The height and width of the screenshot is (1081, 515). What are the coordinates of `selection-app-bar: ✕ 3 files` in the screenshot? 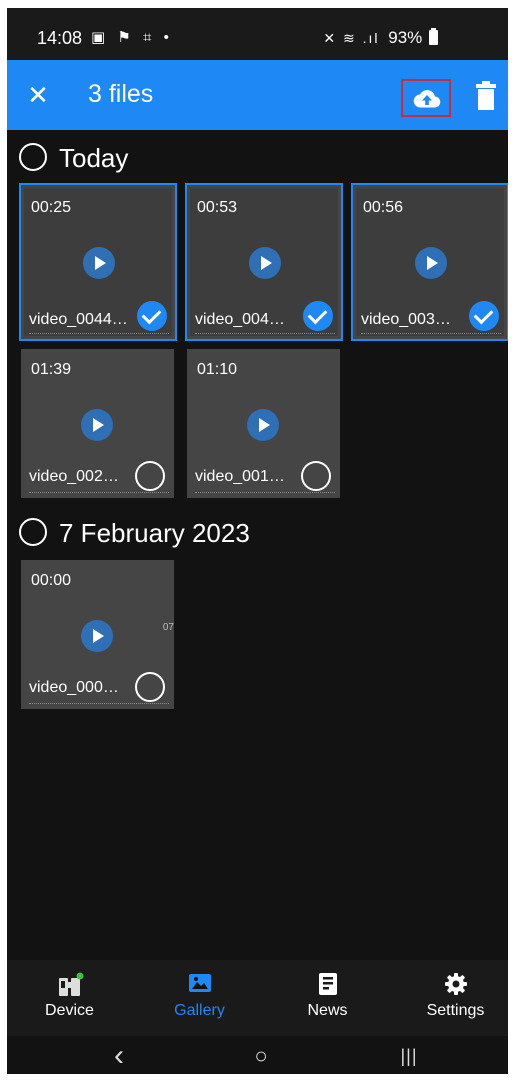 It's located at (257, 95).